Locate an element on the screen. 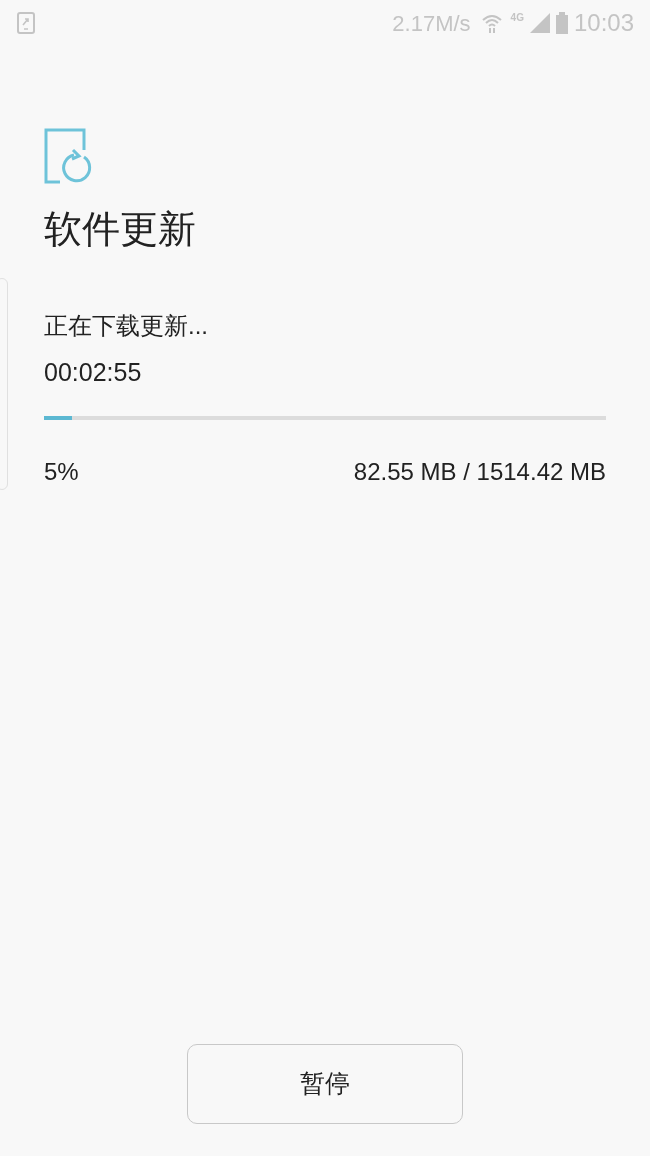 The height and width of the screenshot is (1156, 650). battery-icon is located at coordinates (561, 23).